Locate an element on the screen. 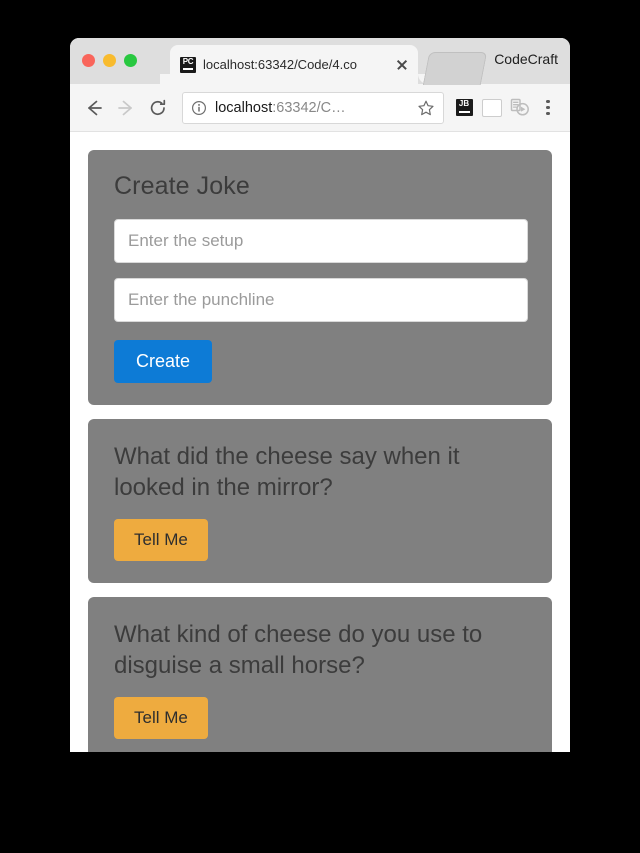  page-title: Create Joke is located at coordinates (182, 186).